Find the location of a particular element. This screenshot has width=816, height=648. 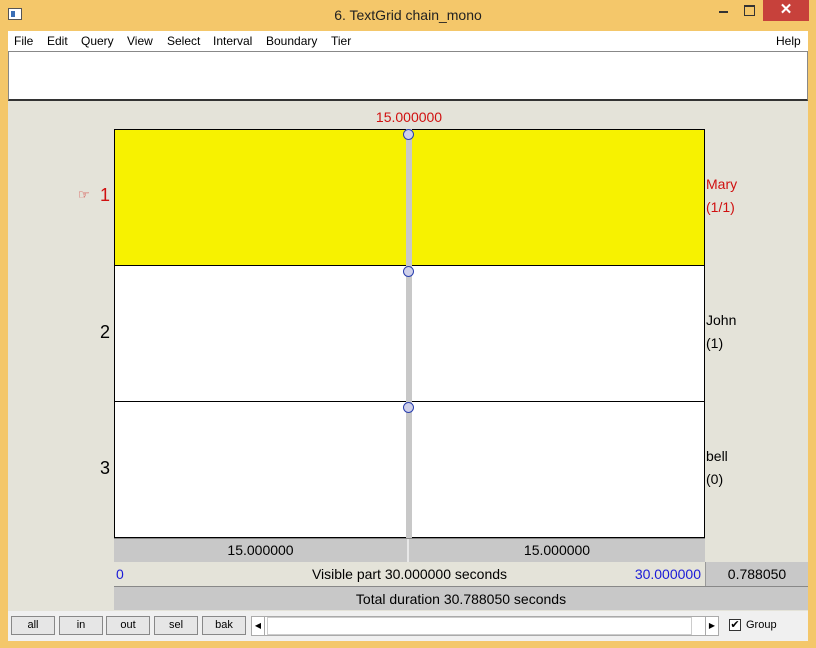

remaining-duration: 0.788050 is located at coordinates (756, 574).